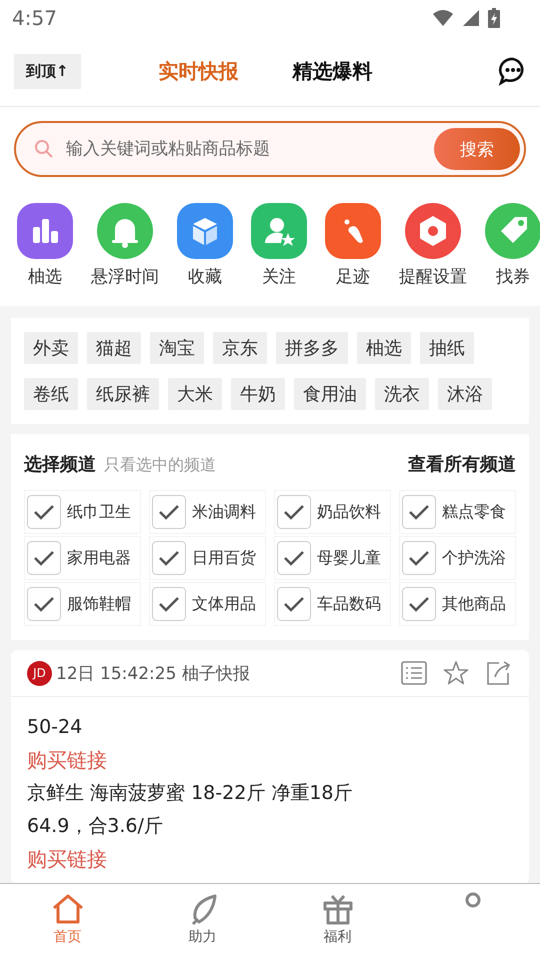  I want to click on list-icon, so click(414, 673).